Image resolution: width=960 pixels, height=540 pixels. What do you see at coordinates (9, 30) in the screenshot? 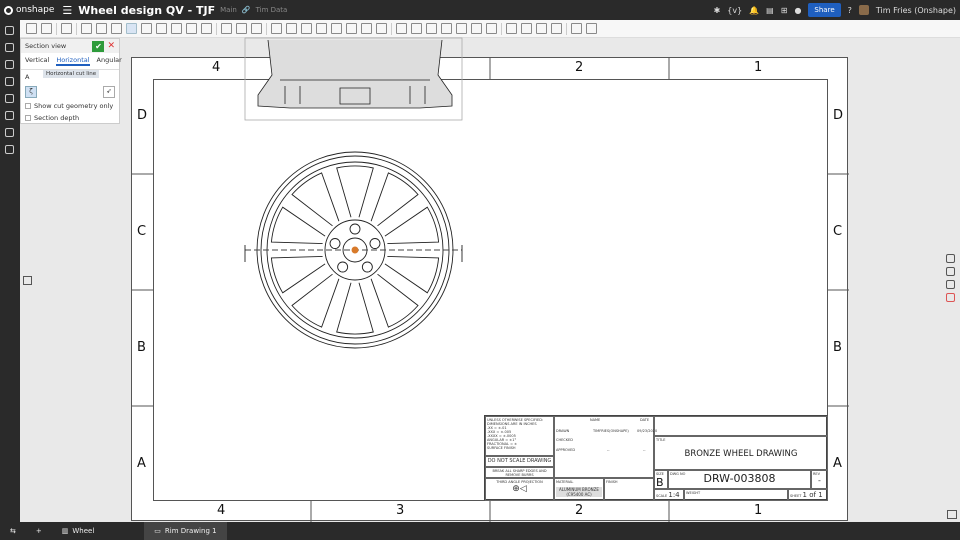
I see `feature-list-icon` at bounding box center [9, 30].